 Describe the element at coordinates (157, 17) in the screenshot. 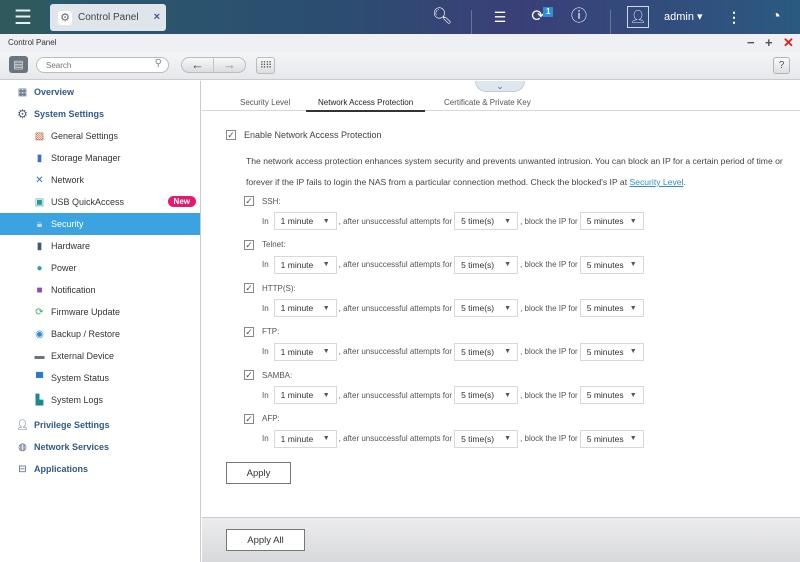

I see `close-icon: ×` at that location.